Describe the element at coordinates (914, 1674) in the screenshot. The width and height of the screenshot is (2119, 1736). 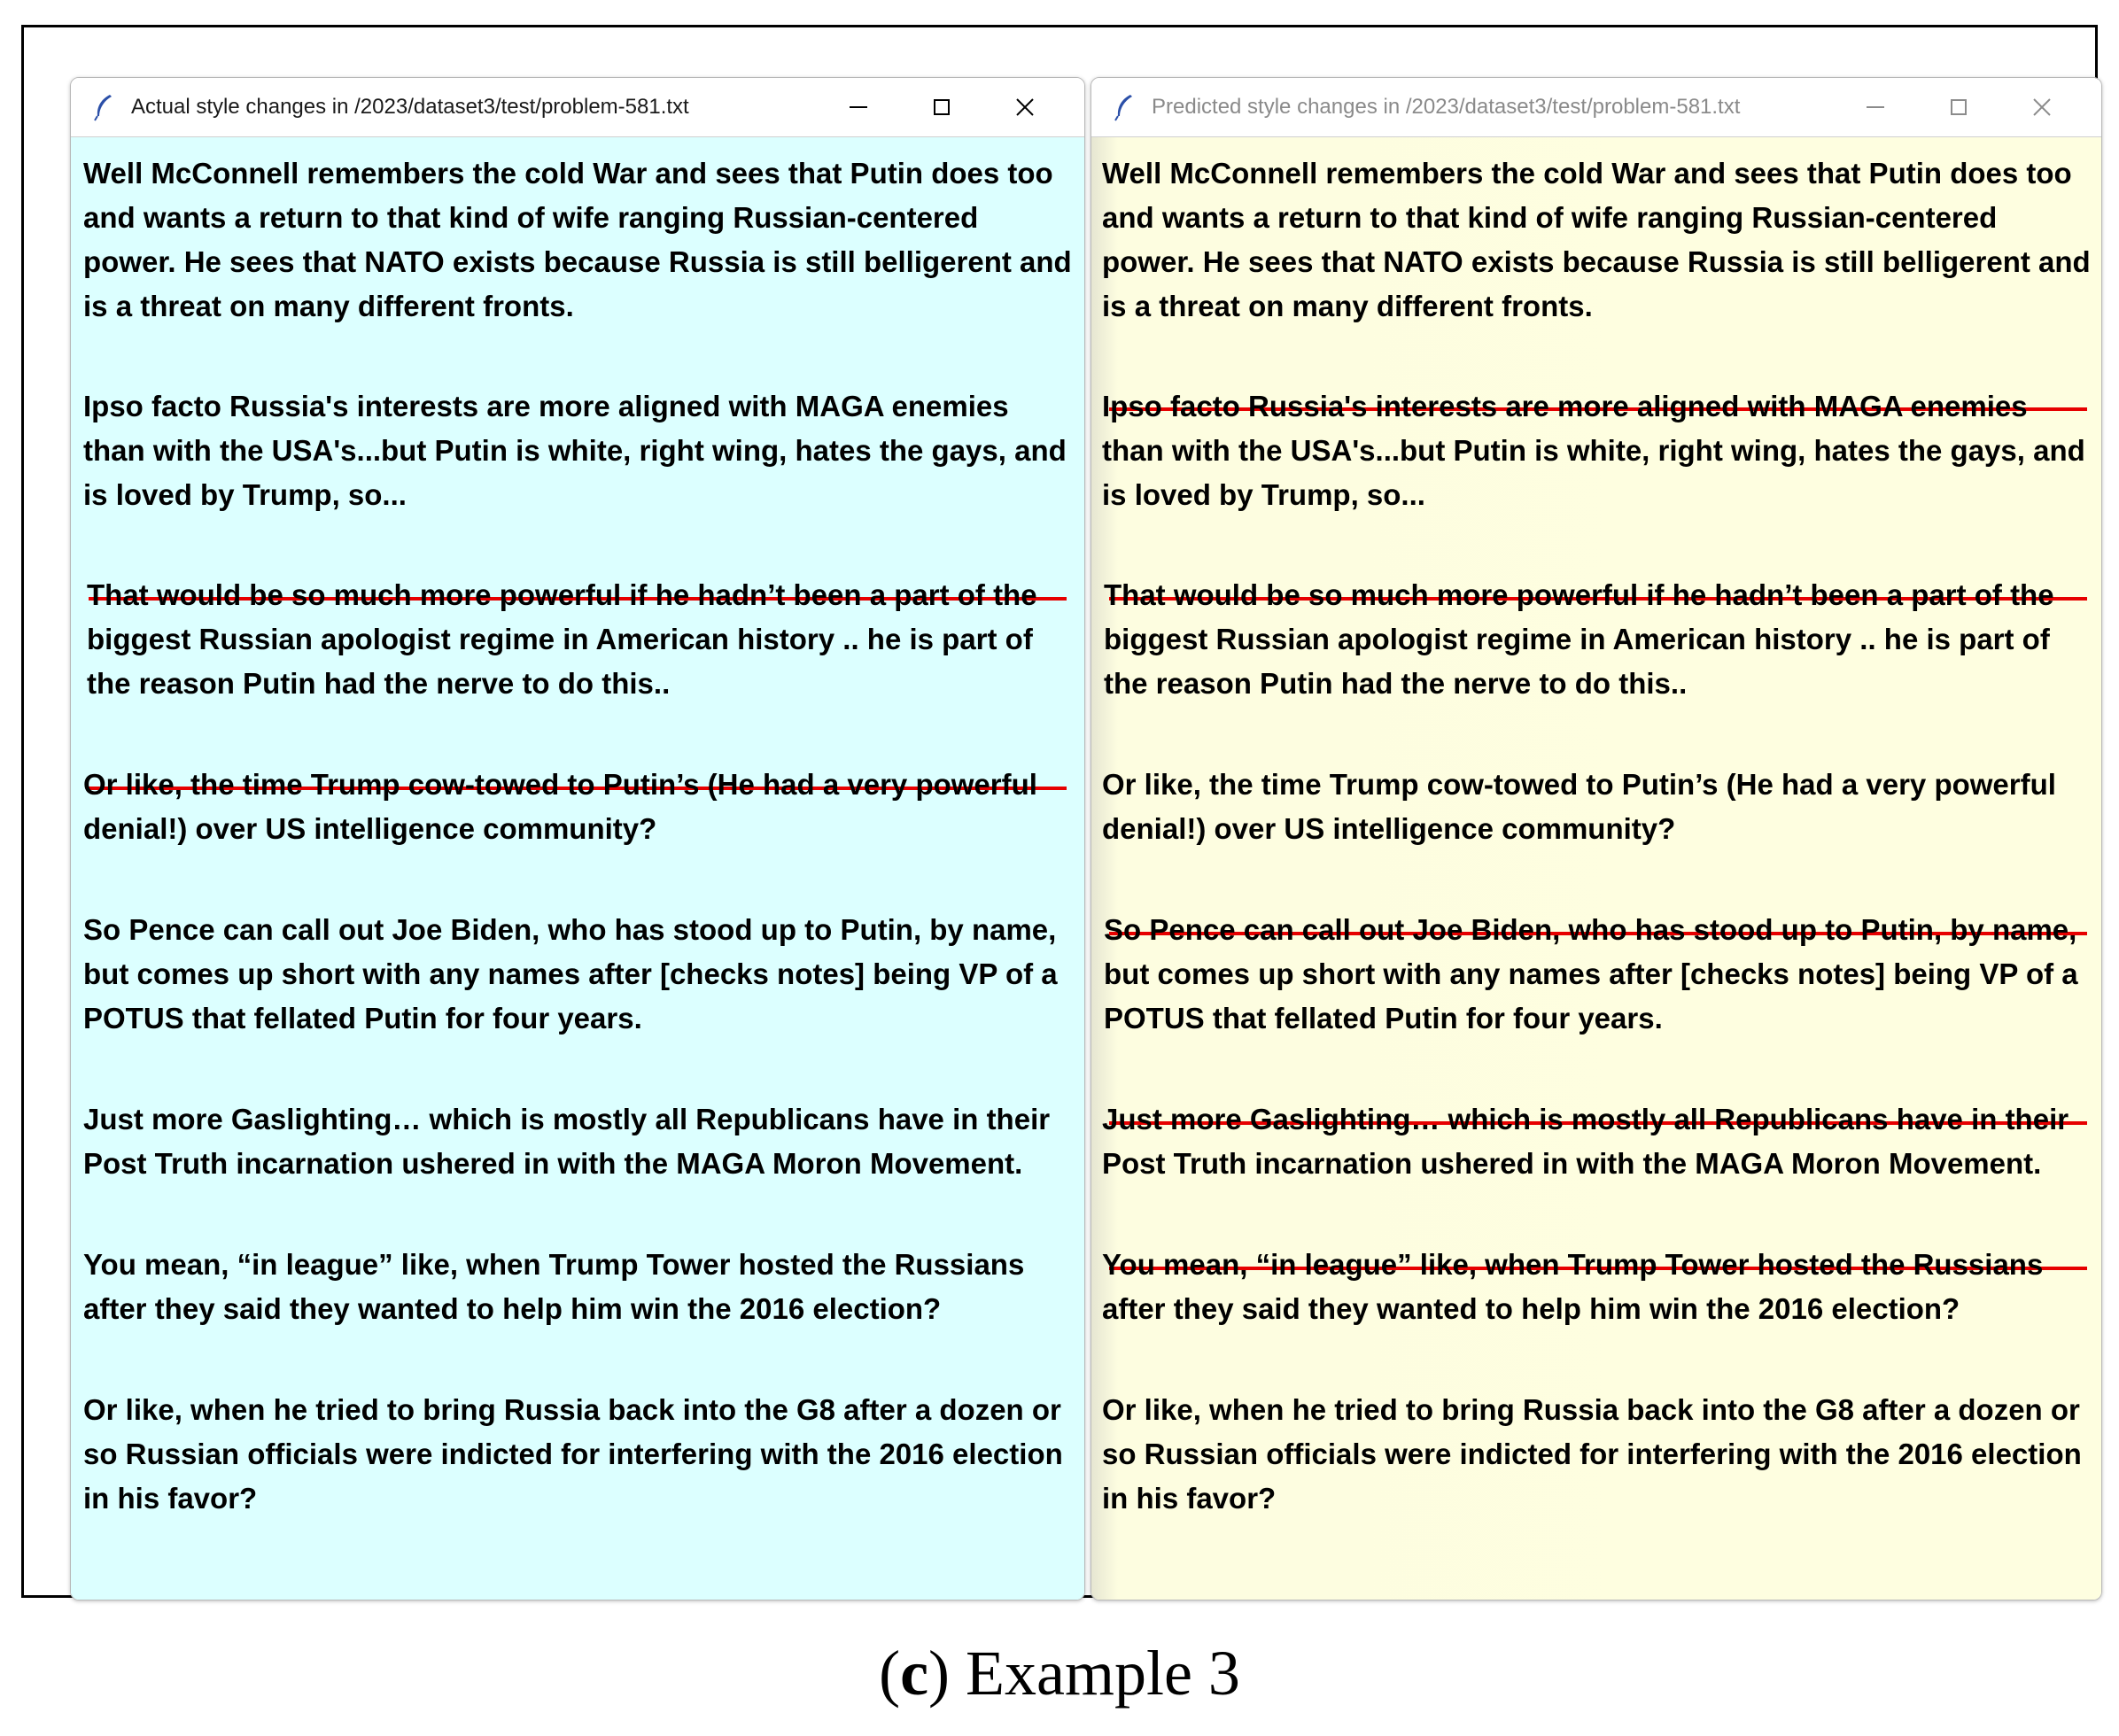
I see `caption-letter: c` at that location.